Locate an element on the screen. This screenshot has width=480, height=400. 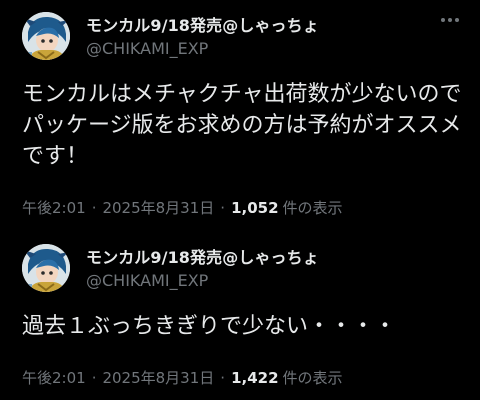
more-options-button is located at coordinates (450, 20).